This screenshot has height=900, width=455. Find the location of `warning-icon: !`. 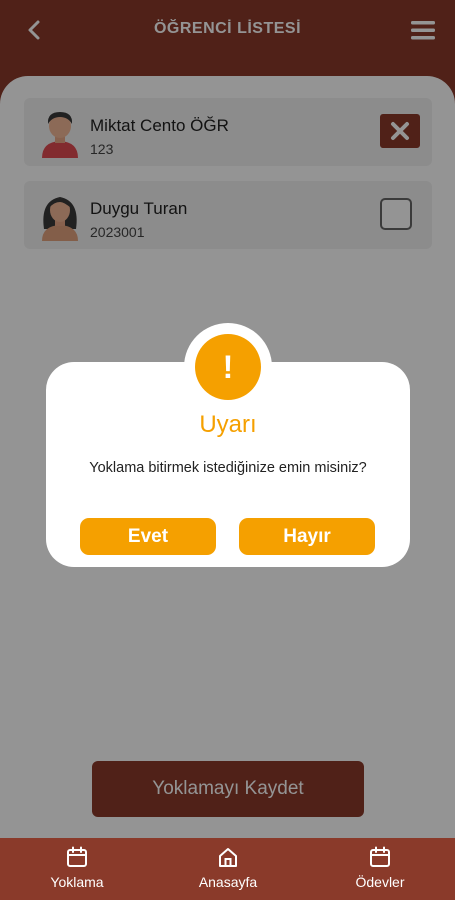

warning-icon: ! is located at coordinates (228, 367).